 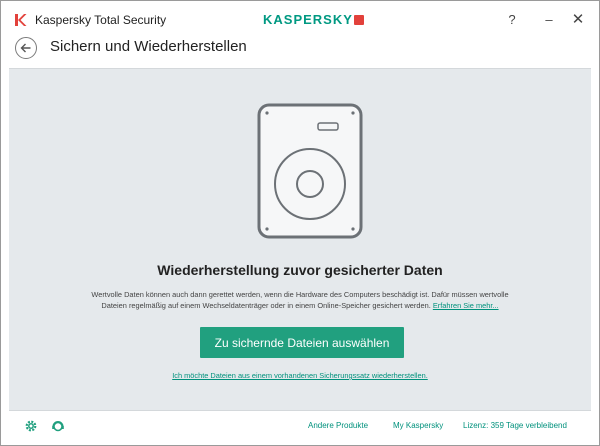 What do you see at coordinates (21, 20) in the screenshot?
I see `kaspersky-k-icon` at bounding box center [21, 20].